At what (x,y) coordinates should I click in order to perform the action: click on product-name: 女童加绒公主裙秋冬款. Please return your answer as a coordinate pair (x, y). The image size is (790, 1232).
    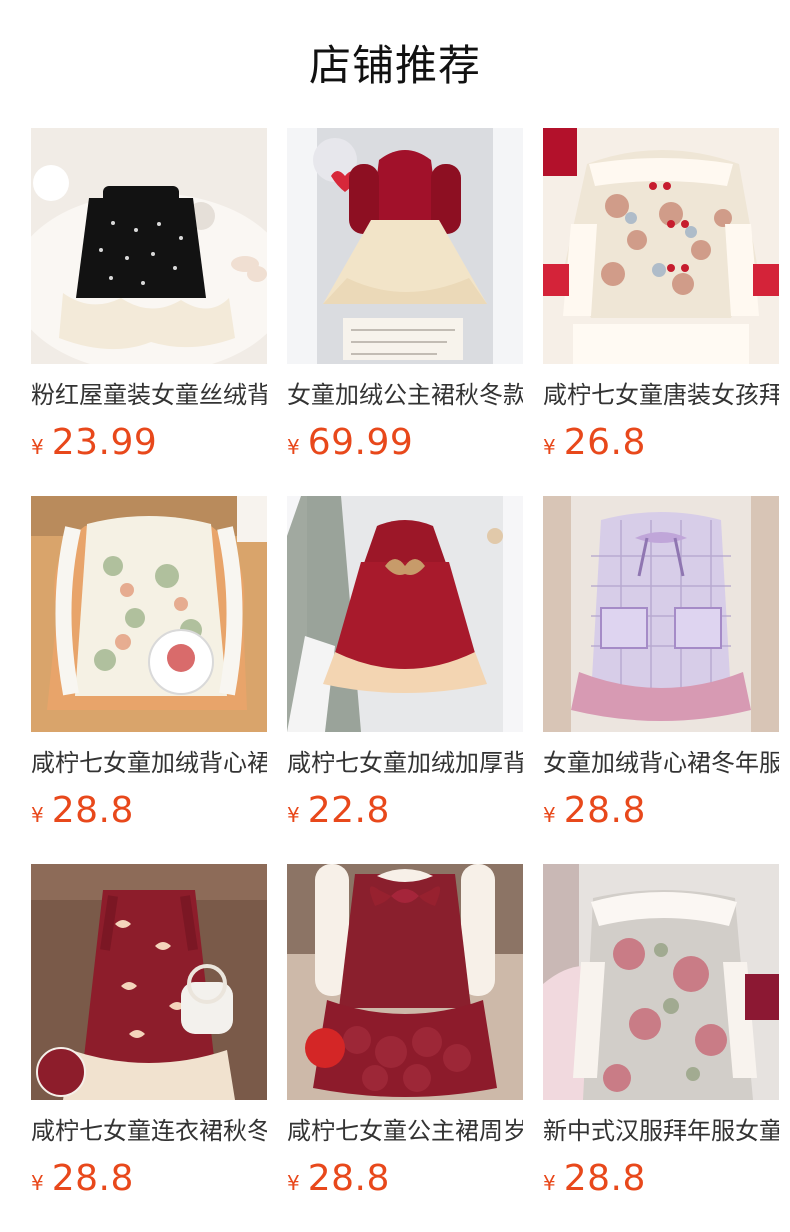
    Looking at the image, I should click on (405, 395).